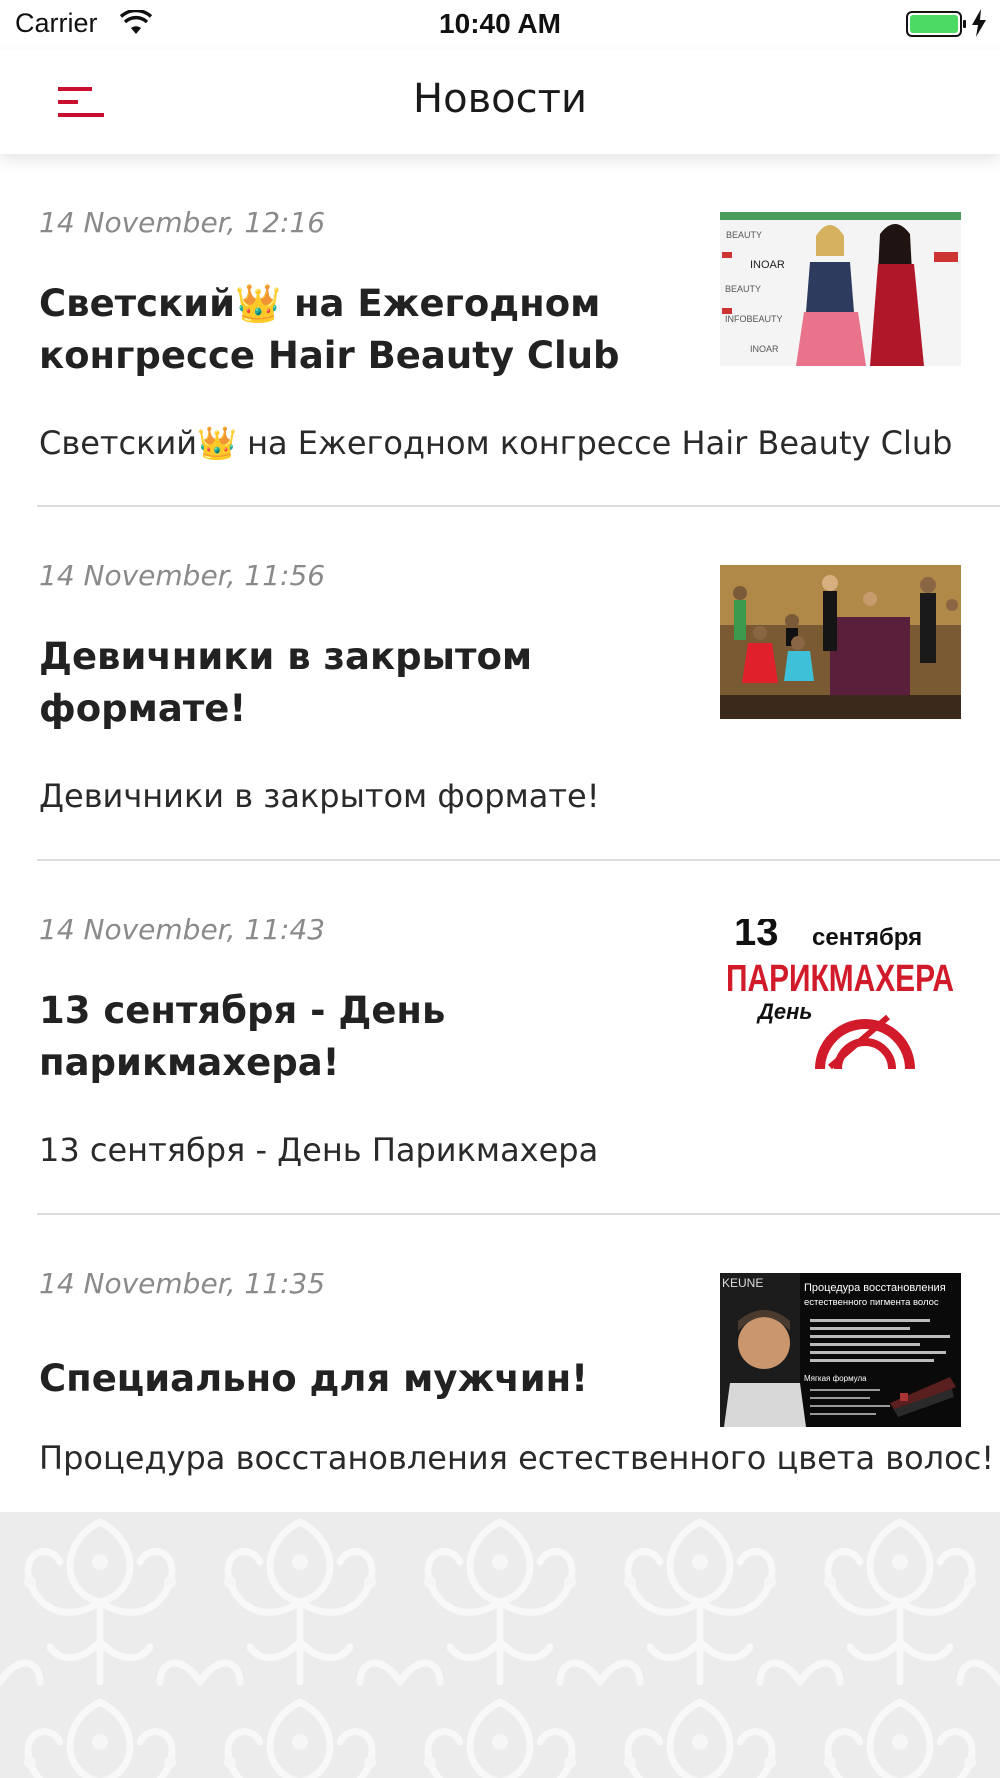 This screenshot has height=1778, width=1000. Describe the element at coordinates (182, 575) in the screenshot. I see `news-date: 14 November, 11:56` at that location.